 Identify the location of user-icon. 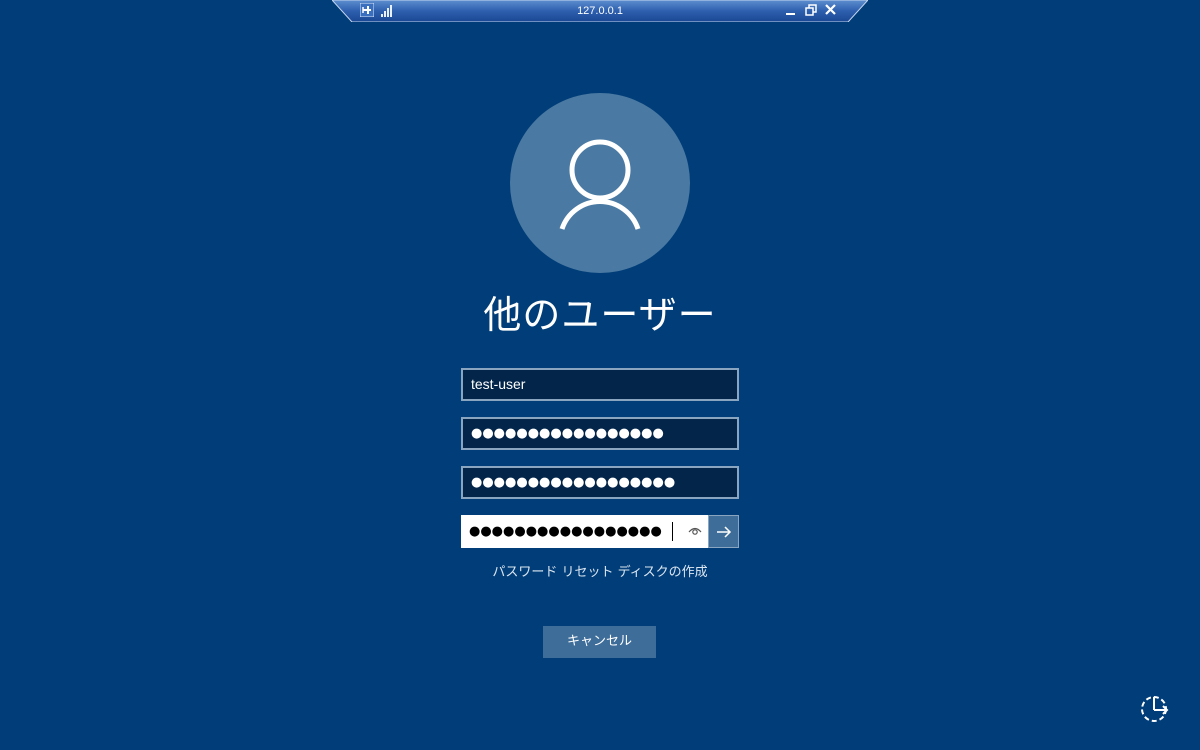
(600, 184).